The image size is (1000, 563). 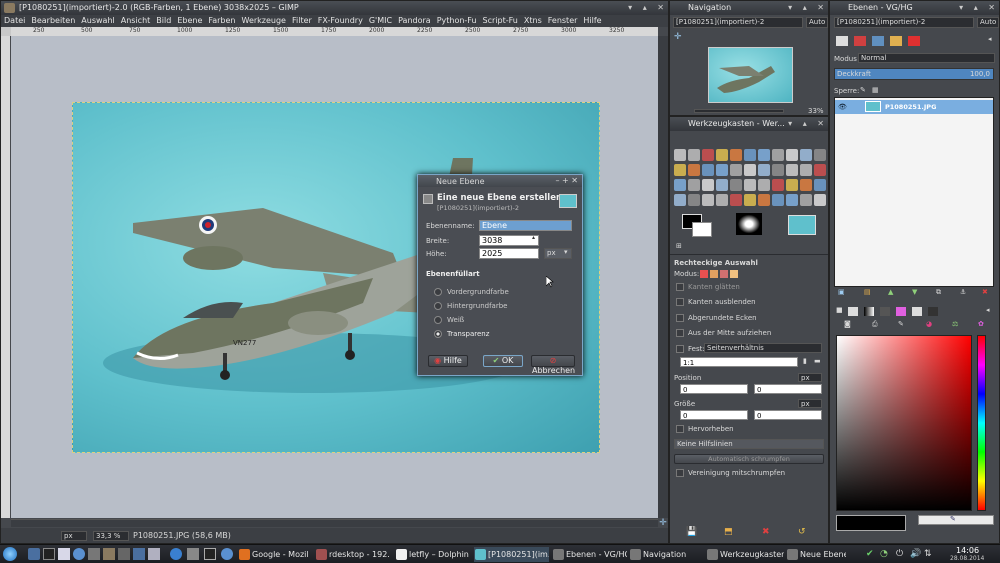 What do you see at coordinates (792, 170) in the screenshot?
I see `color-picker-tool-icon` at bounding box center [792, 170].